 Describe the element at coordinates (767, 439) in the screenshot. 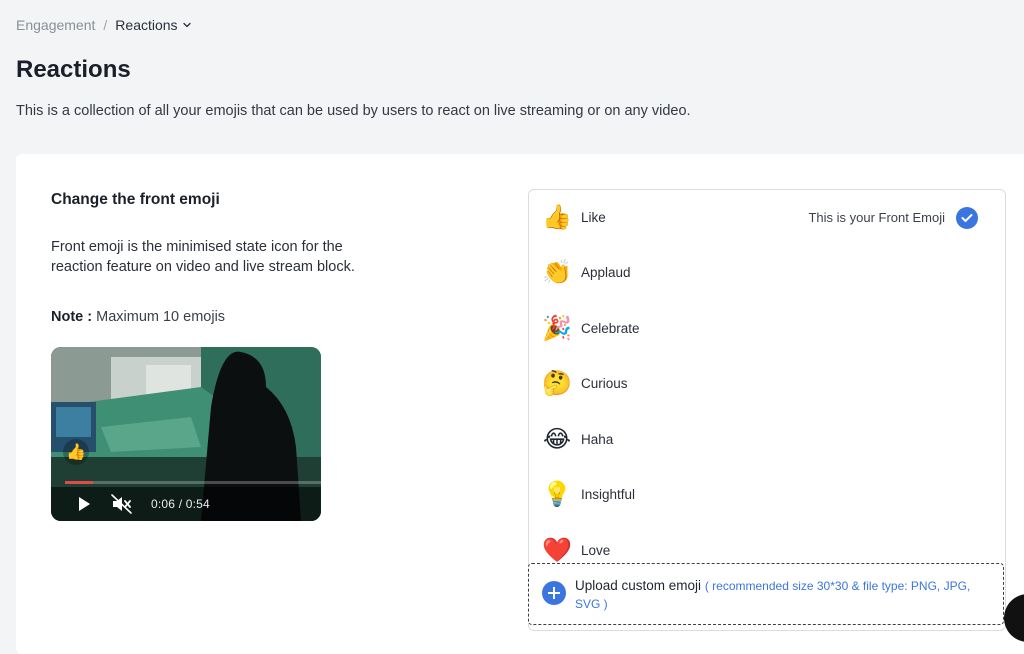

I see `reaction-item-haha: 😂 Haha` at that location.